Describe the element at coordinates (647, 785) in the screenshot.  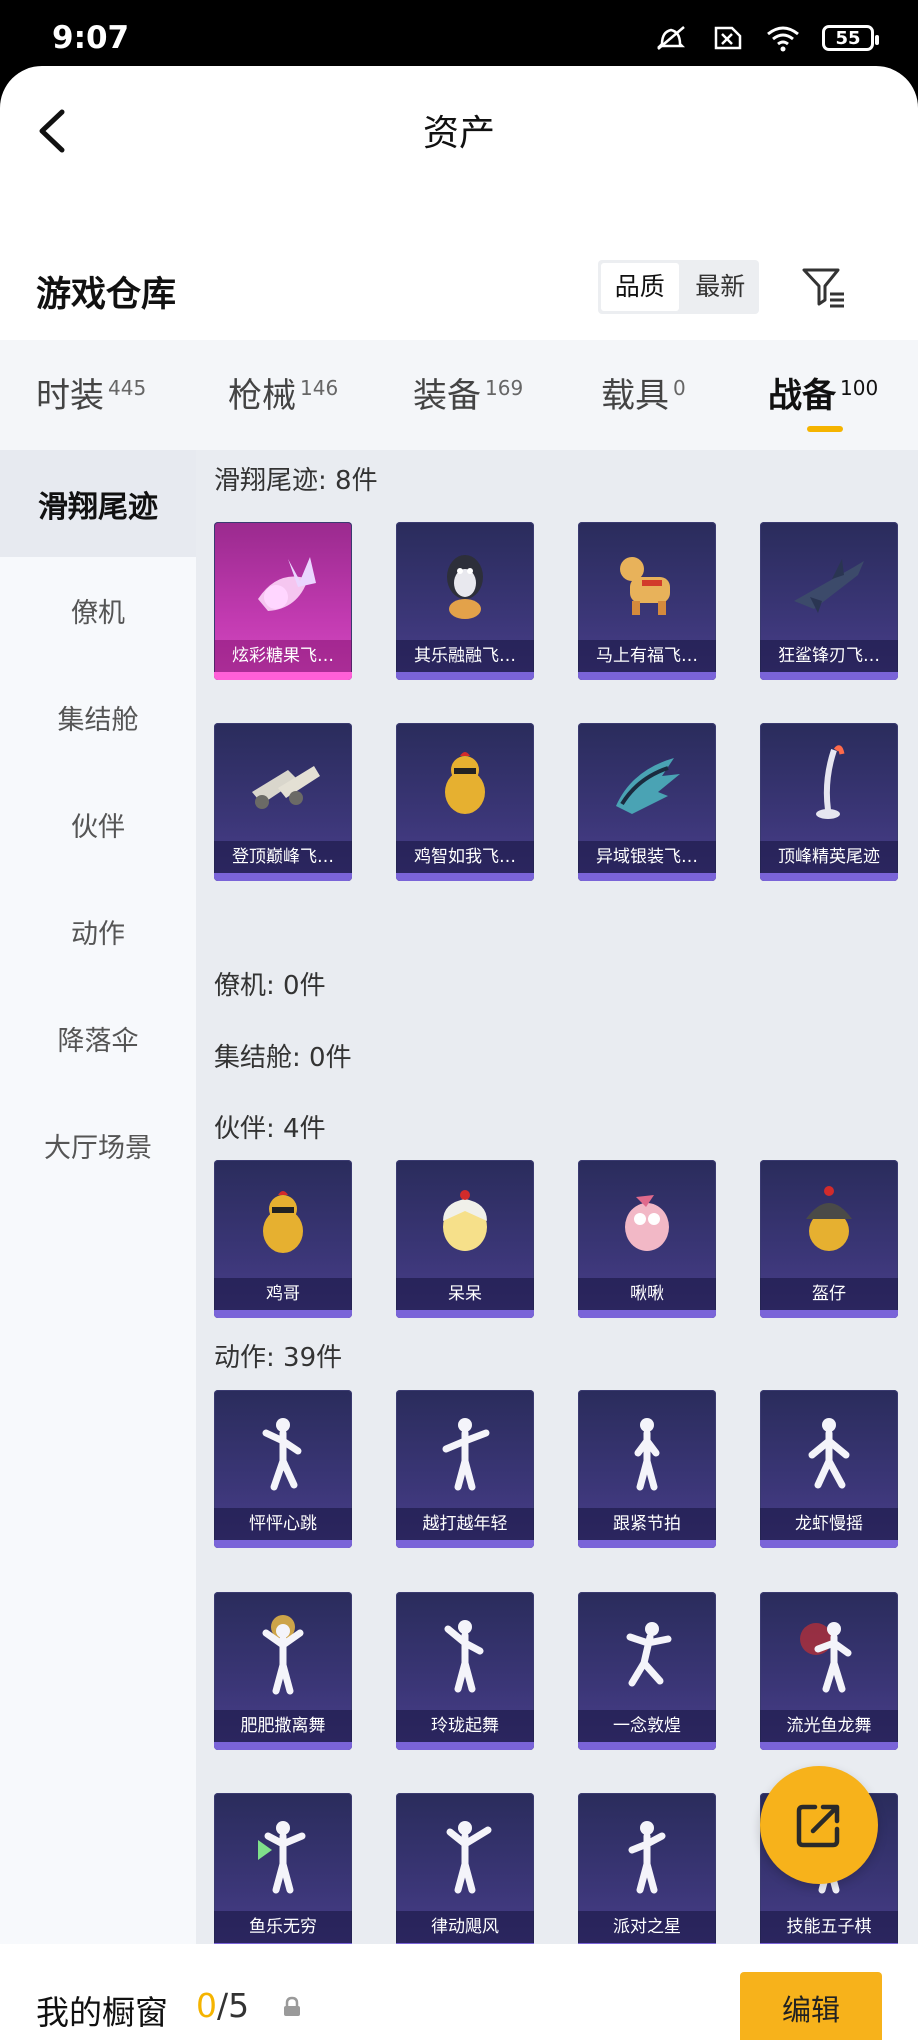
I see `item-art-silver-wings` at that location.